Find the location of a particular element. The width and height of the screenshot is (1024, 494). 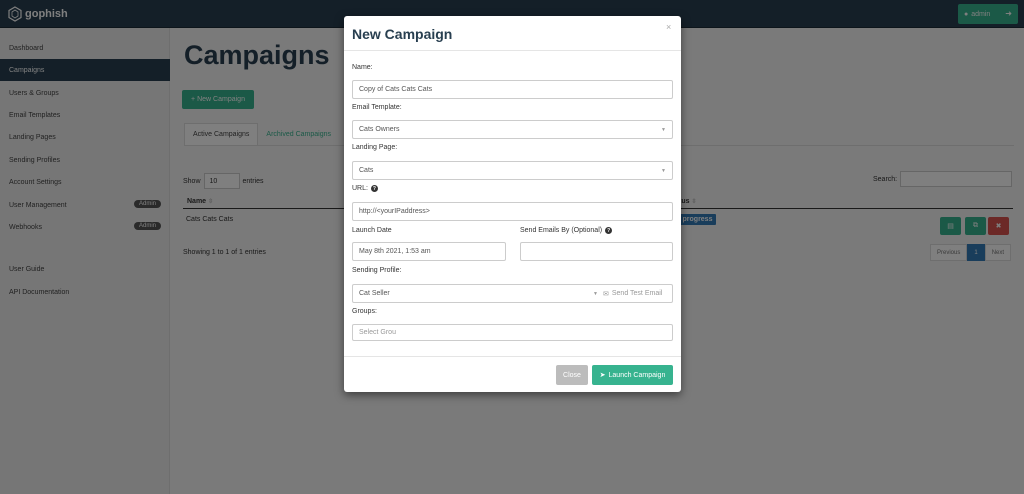

url-field: http://<yourIPaddress> is located at coordinates (512, 211).